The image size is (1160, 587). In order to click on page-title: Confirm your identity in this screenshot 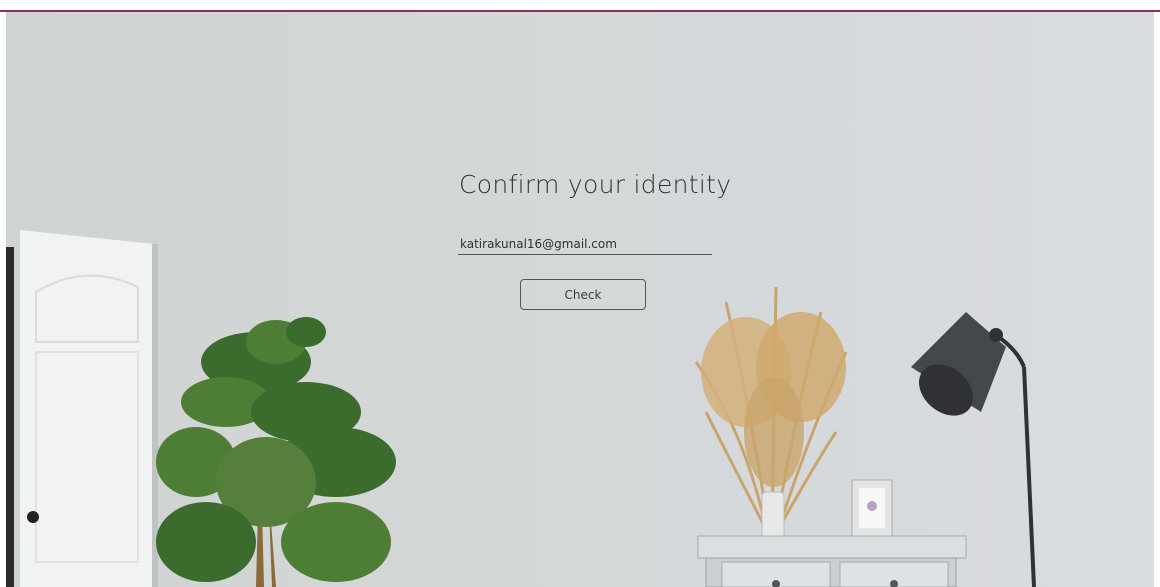, I will do `click(595, 184)`.